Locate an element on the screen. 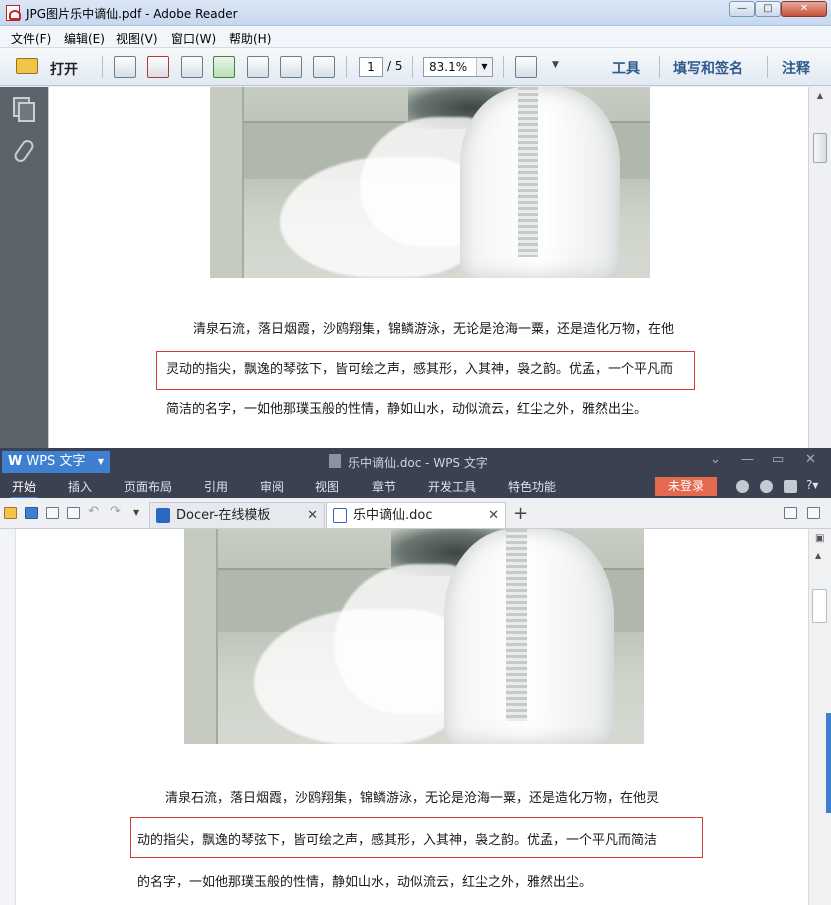 This screenshot has width=831, height=905. page-icon: ▣ is located at coordinates (819, 538).